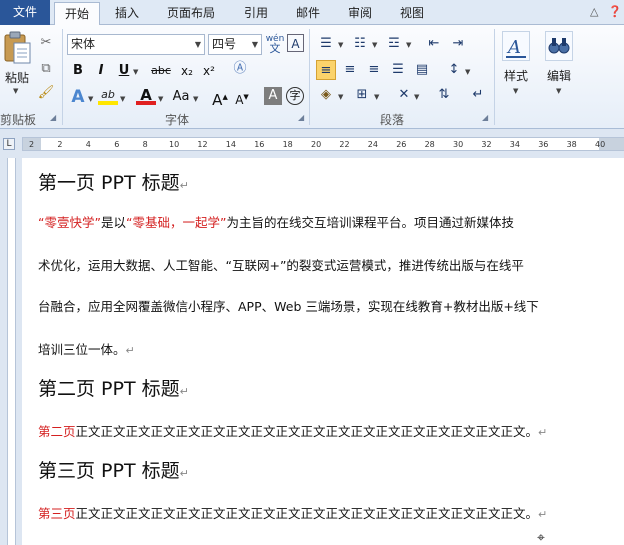 This screenshot has width=624, height=545. What do you see at coordinates (287, 144) in the screenshot?
I see `ruler-number: 18` at bounding box center [287, 144].